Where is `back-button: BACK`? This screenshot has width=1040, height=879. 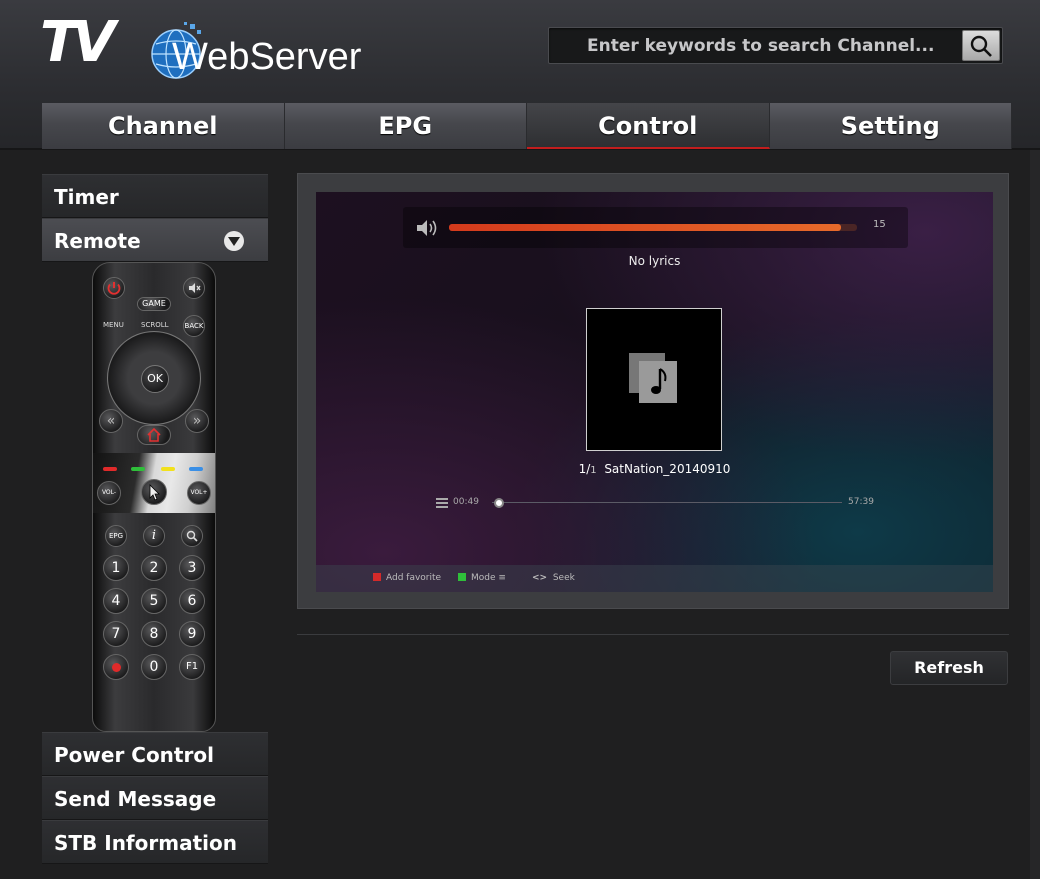 back-button: BACK is located at coordinates (194, 326).